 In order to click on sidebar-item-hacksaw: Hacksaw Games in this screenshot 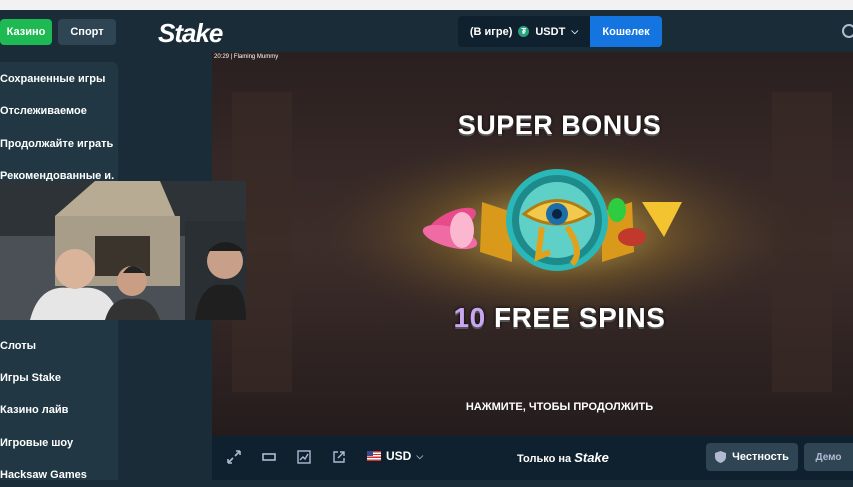, I will do `click(57, 475)`.